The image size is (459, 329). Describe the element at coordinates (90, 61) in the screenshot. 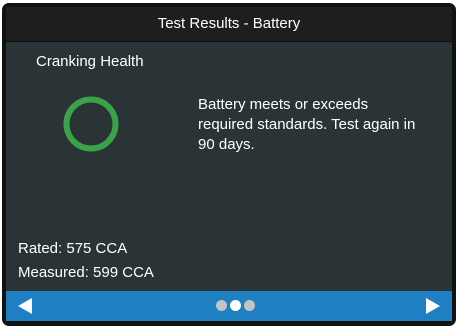

I see `section-title: Cranking Health` at that location.